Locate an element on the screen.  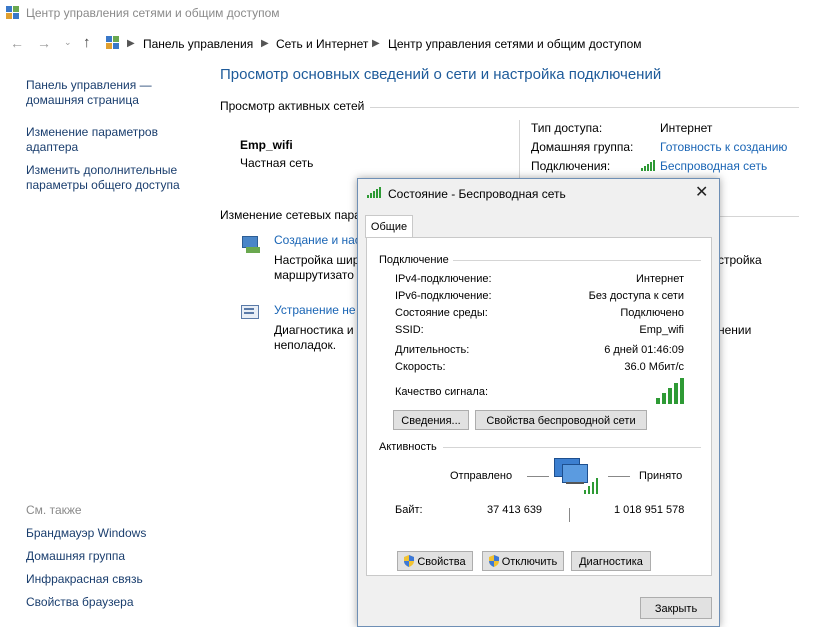
network-type: Частная сеть is located at coordinates (276, 163).